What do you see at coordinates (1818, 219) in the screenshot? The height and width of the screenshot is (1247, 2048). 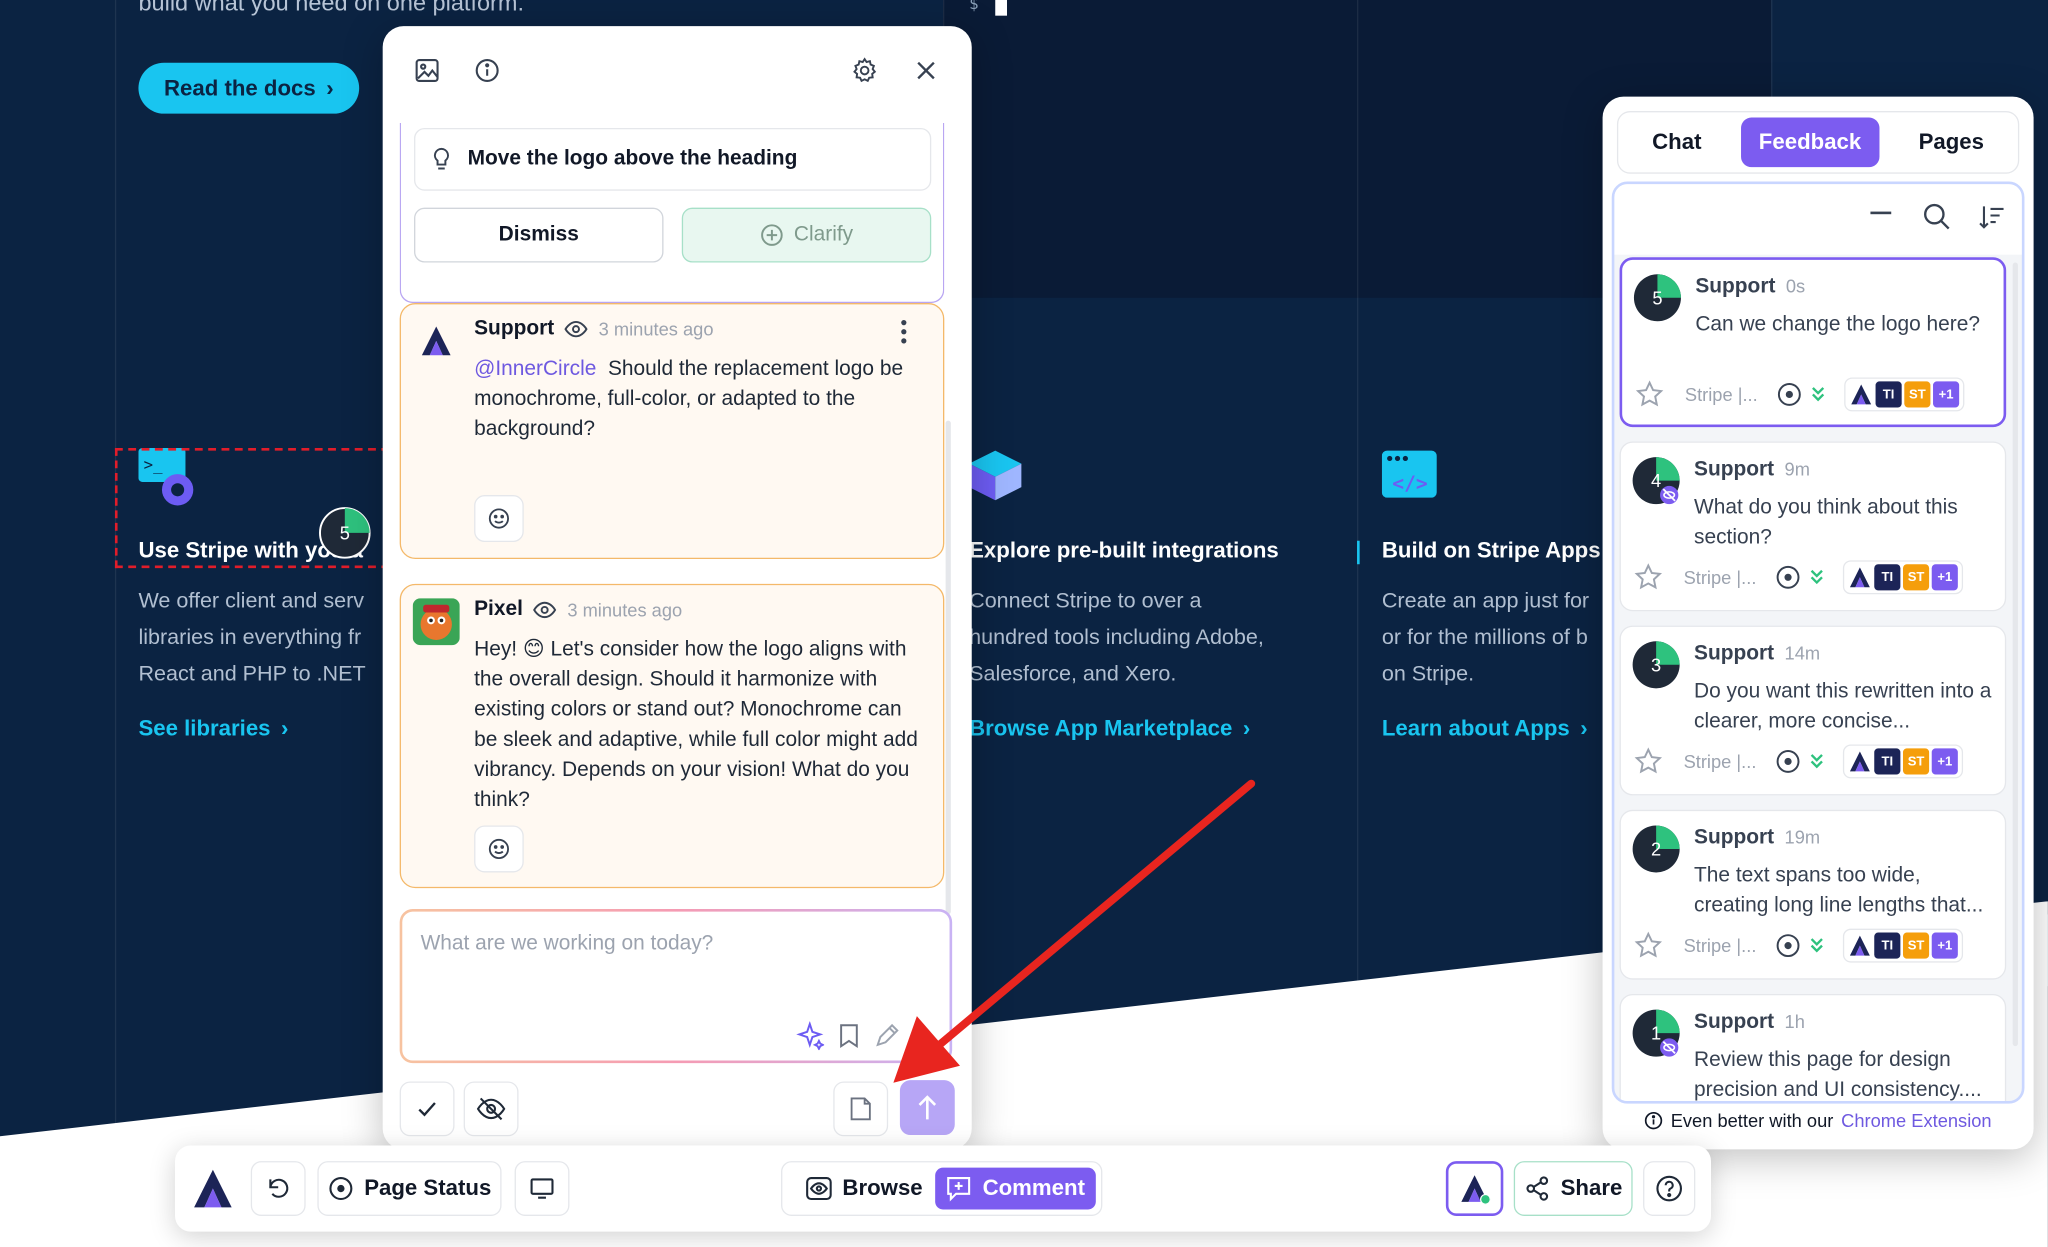 I see `list-tools` at bounding box center [1818, 219].